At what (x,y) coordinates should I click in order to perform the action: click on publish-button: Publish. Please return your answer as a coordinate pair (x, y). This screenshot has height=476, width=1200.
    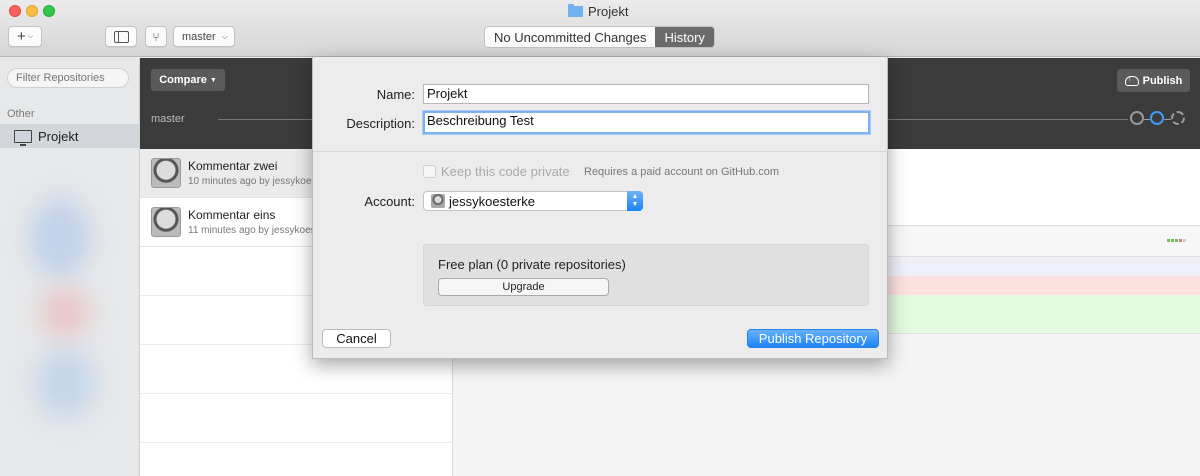
    Looking at the image, I should click on (1153, 80).